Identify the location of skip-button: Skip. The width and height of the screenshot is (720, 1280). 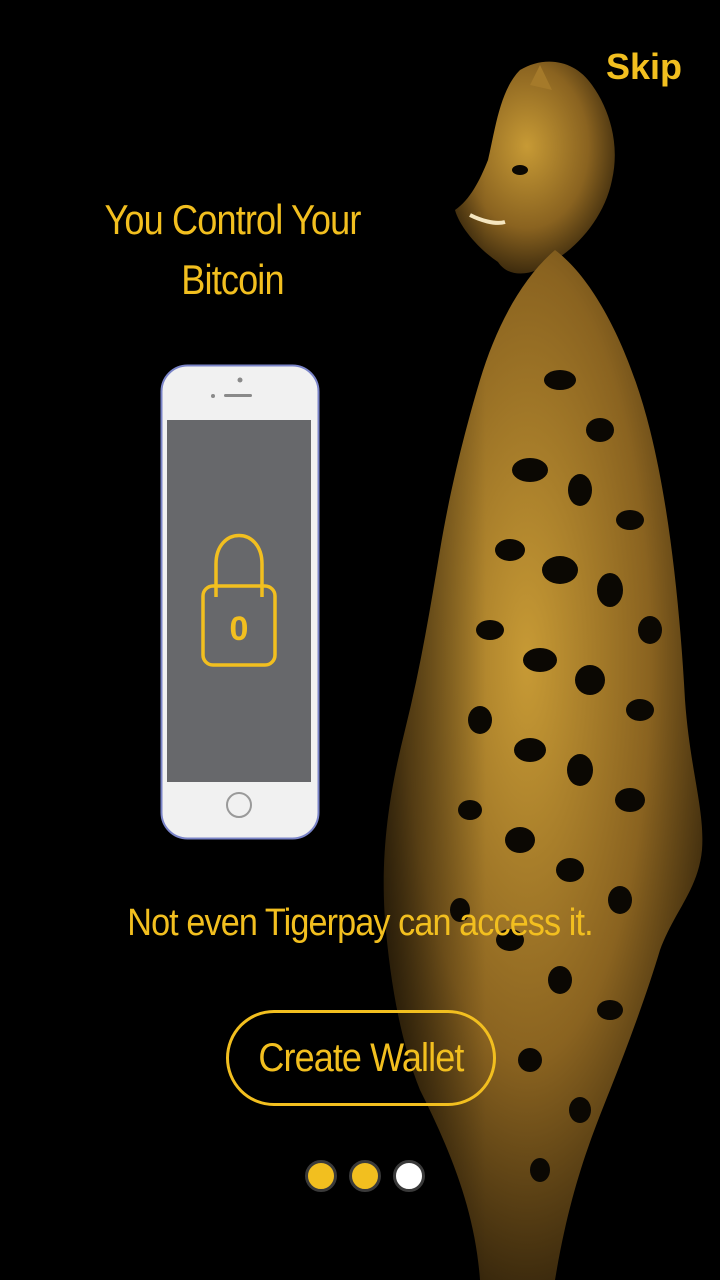
(644, 67).